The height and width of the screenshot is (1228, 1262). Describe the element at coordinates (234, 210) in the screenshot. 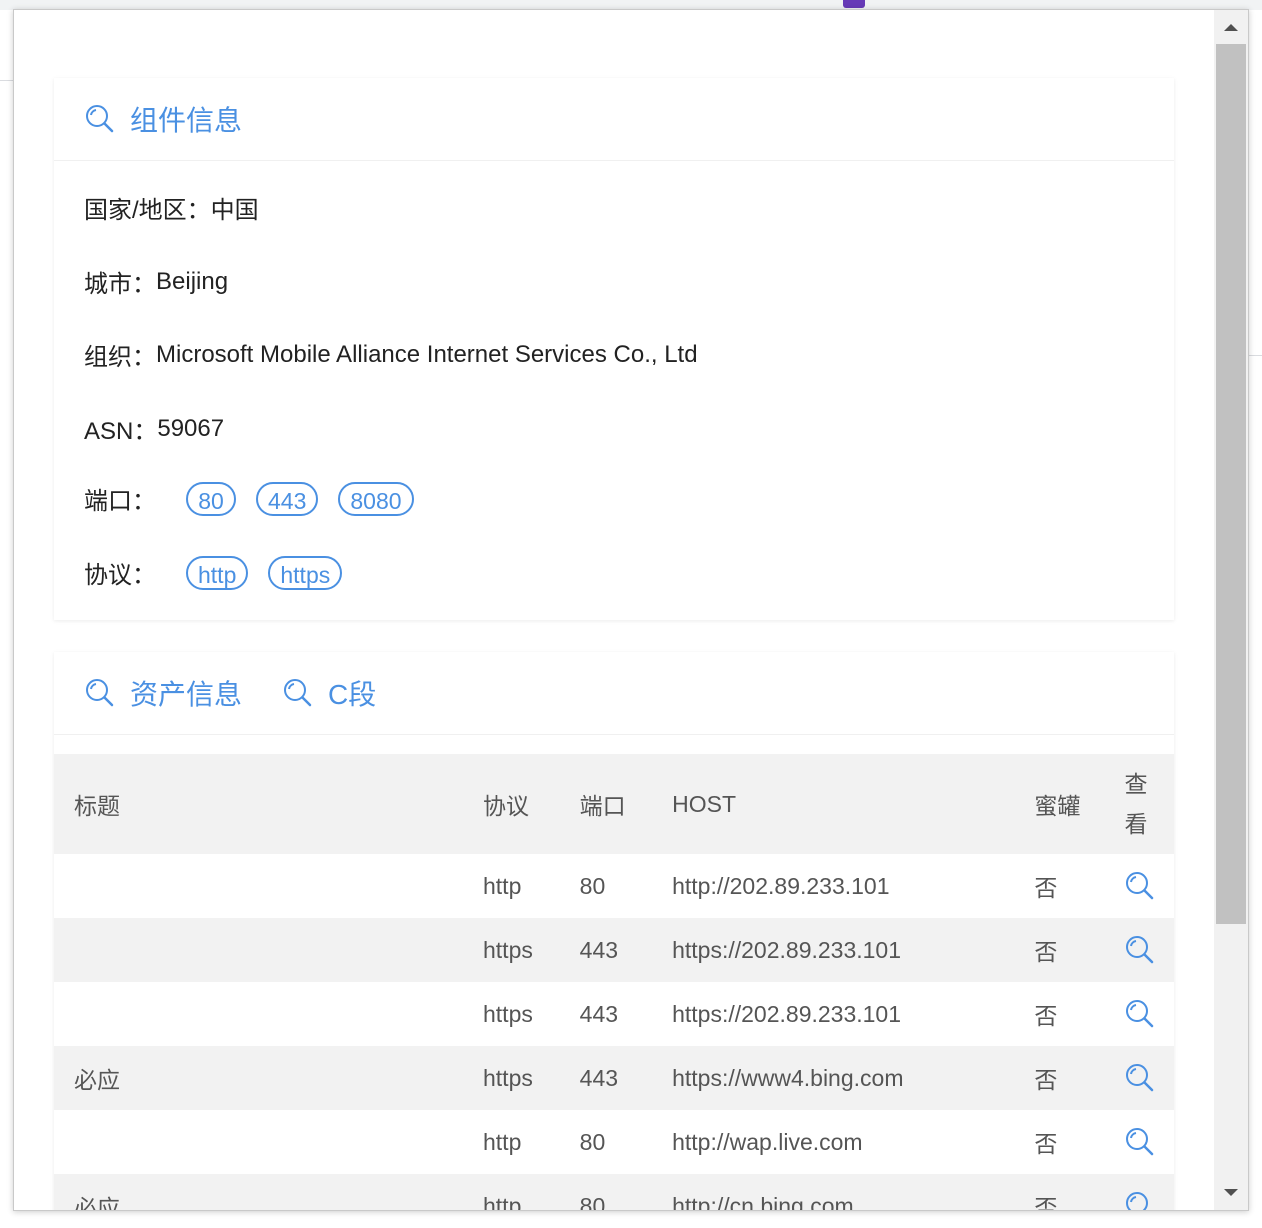

I see `country-value: 中国` at that location.